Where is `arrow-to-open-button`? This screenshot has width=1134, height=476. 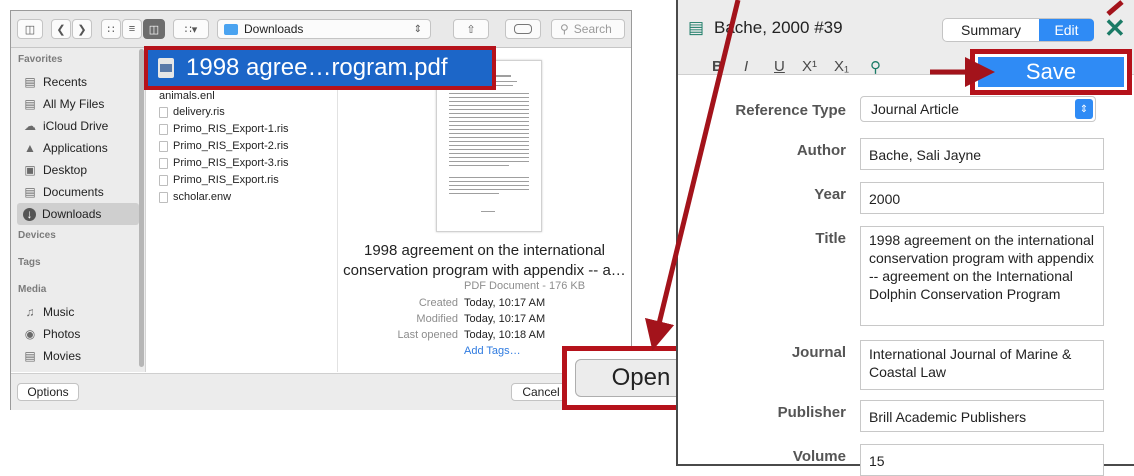 arrow-to-open-button is located at coordinates (692, 175).